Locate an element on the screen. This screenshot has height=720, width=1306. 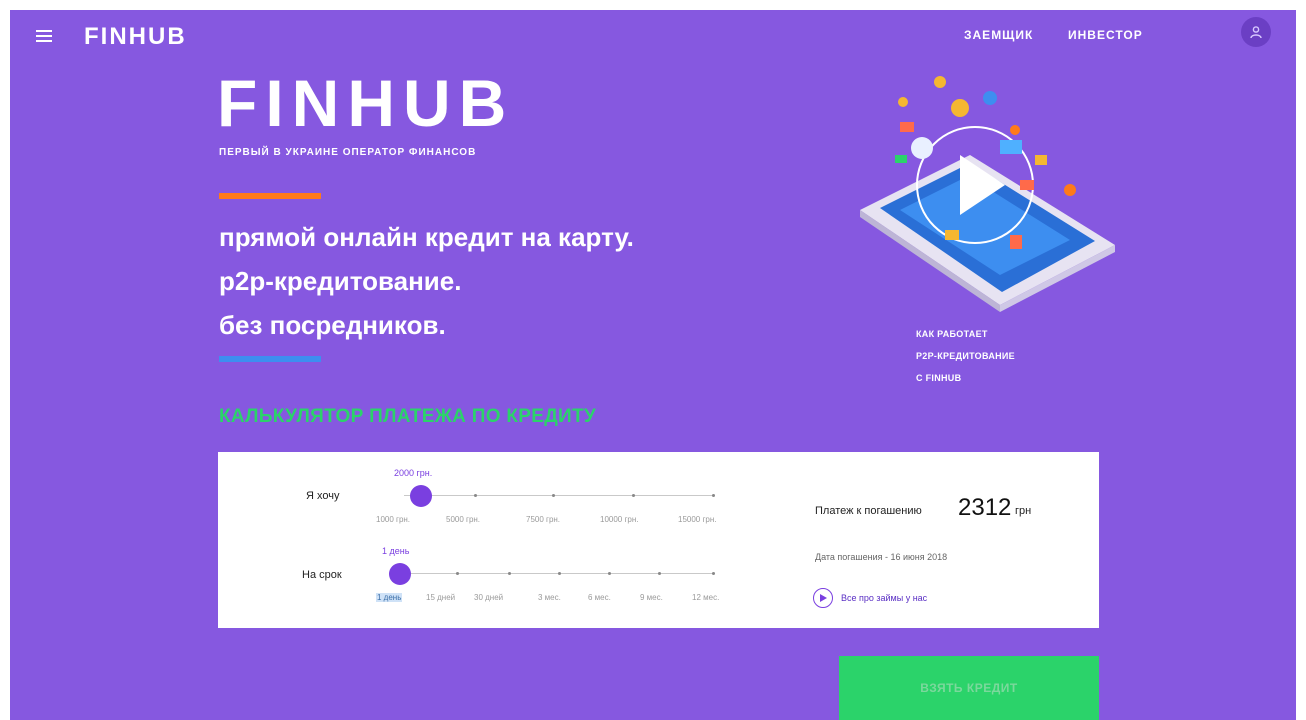
term-tick-label: 3 мес. is located at coordinates (549, 597).